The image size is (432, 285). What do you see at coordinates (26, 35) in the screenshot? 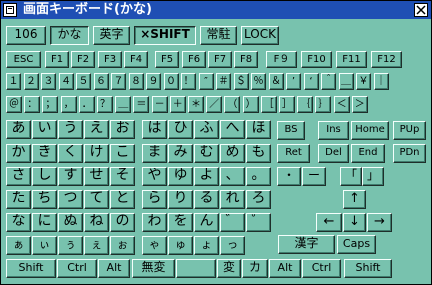
I see `mode-106-button: 106` at bounding box center [26, 35].